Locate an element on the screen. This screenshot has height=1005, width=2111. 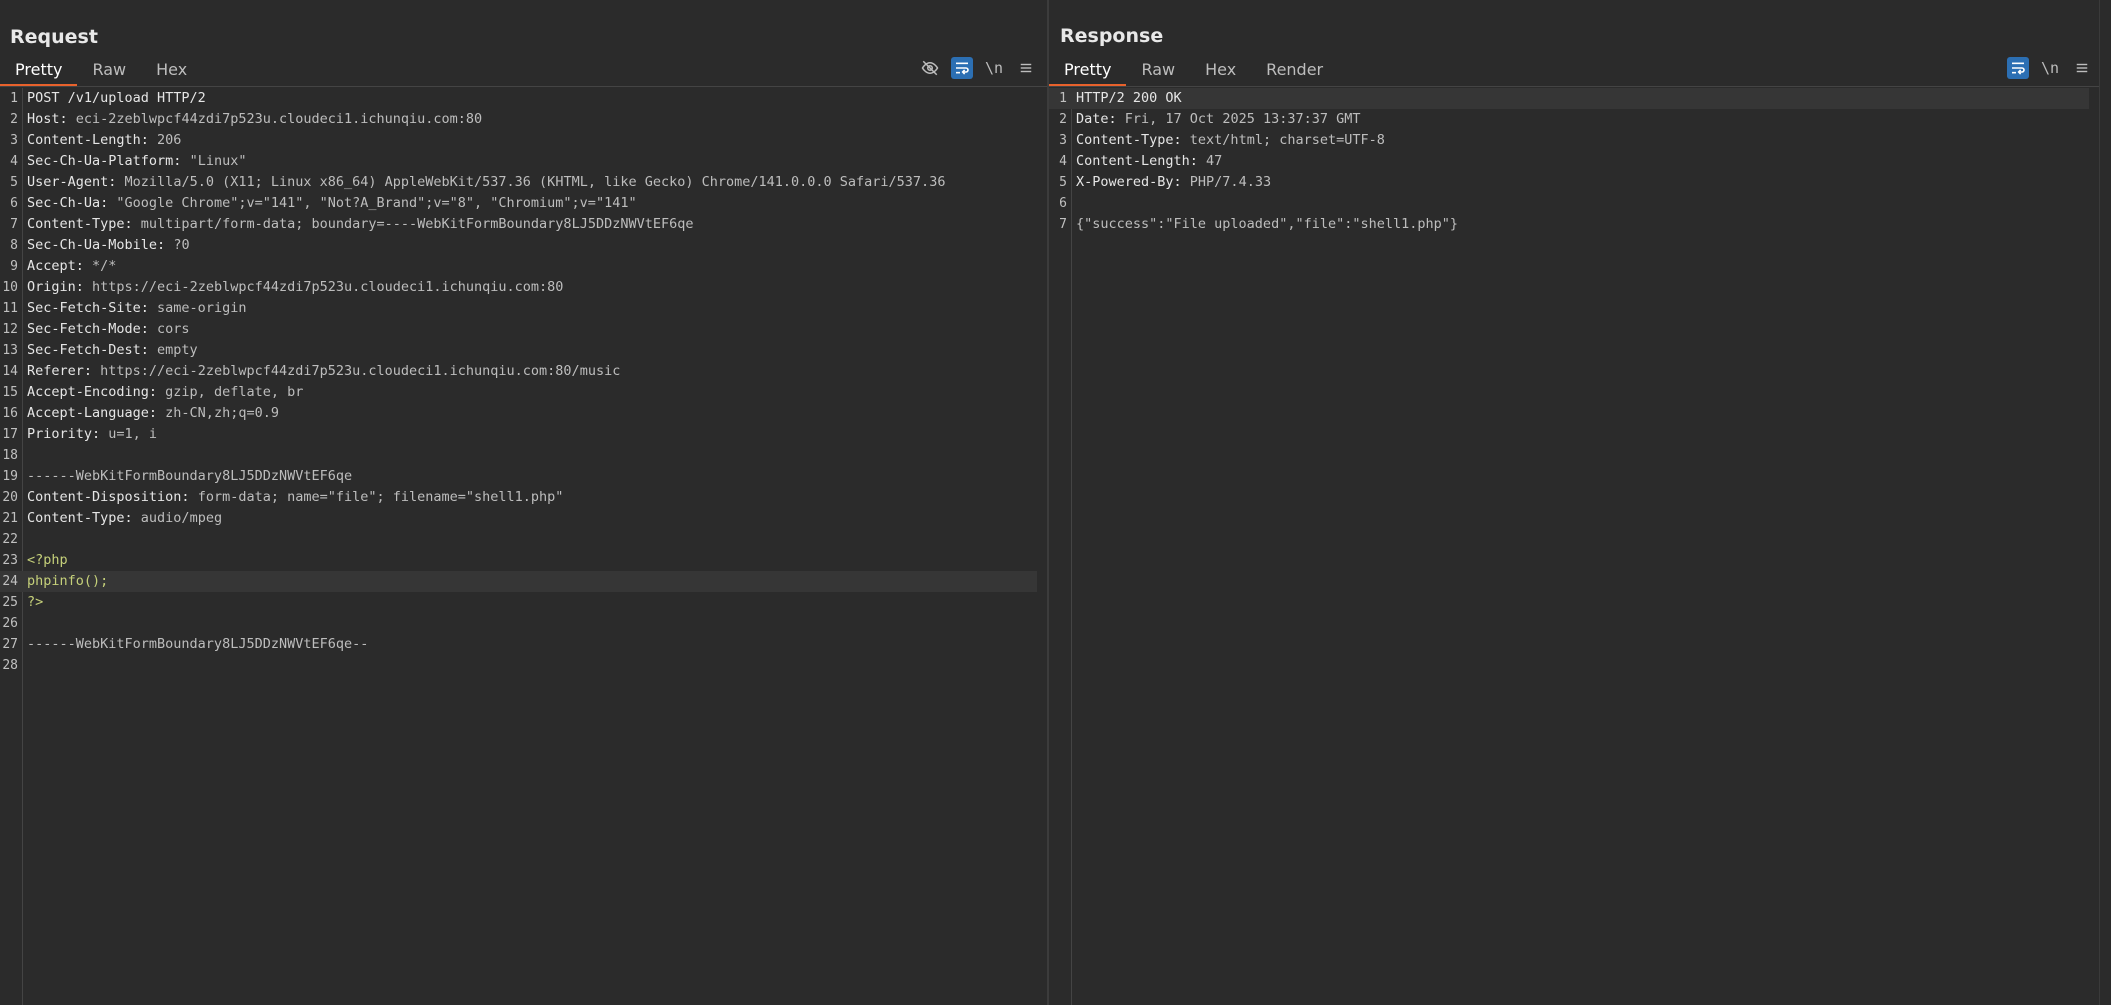
tab-render: Render is located at coordinates (1294, 72).